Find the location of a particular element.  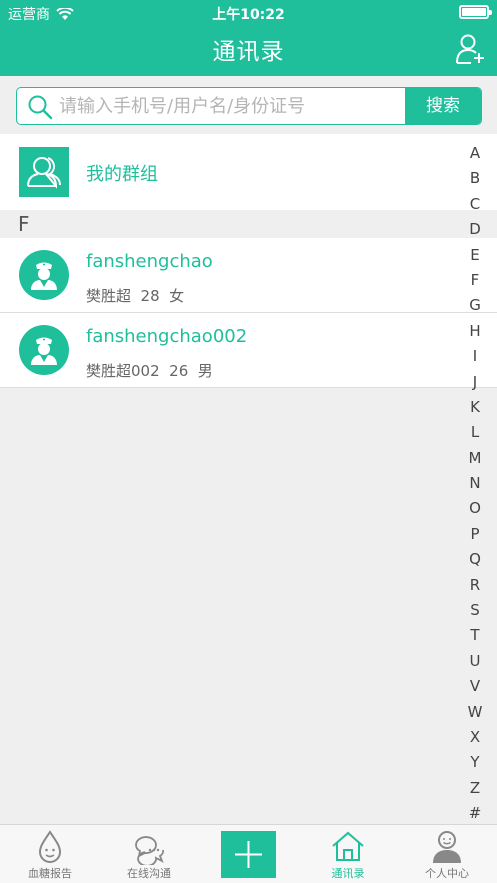

search-icon is located at coordinates (40, 107).